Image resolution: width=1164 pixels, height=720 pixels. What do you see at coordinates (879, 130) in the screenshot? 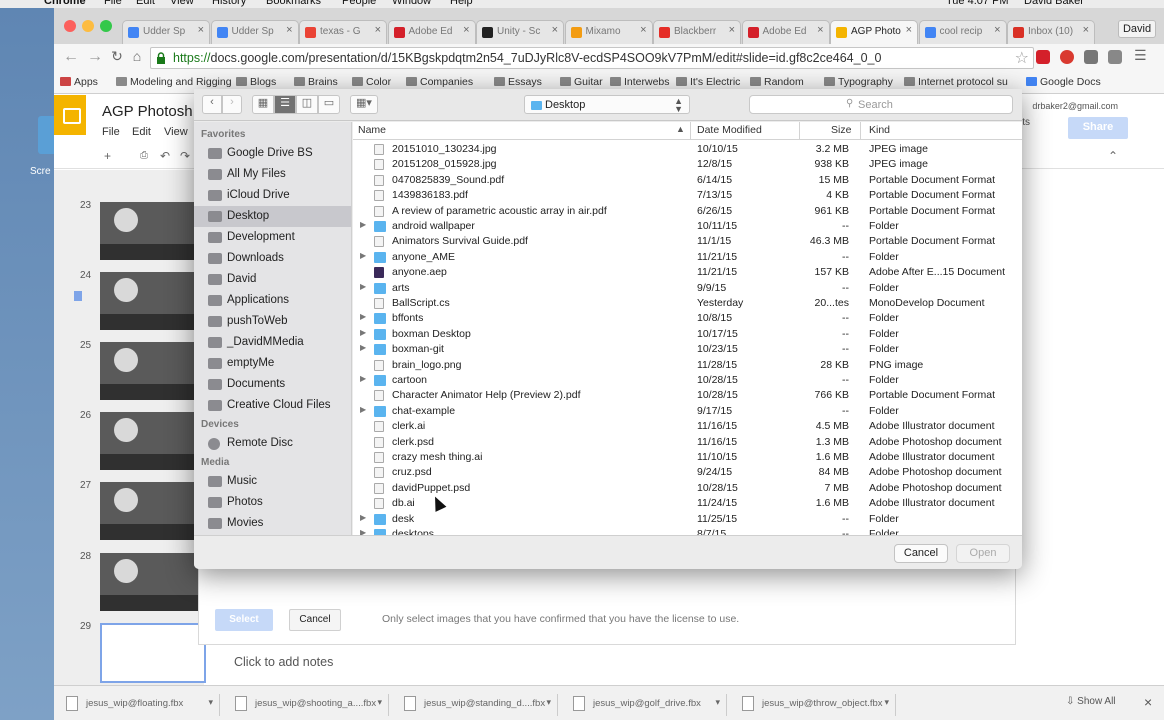
I see `column-kind: Kind` at bounding box center [879, 130].